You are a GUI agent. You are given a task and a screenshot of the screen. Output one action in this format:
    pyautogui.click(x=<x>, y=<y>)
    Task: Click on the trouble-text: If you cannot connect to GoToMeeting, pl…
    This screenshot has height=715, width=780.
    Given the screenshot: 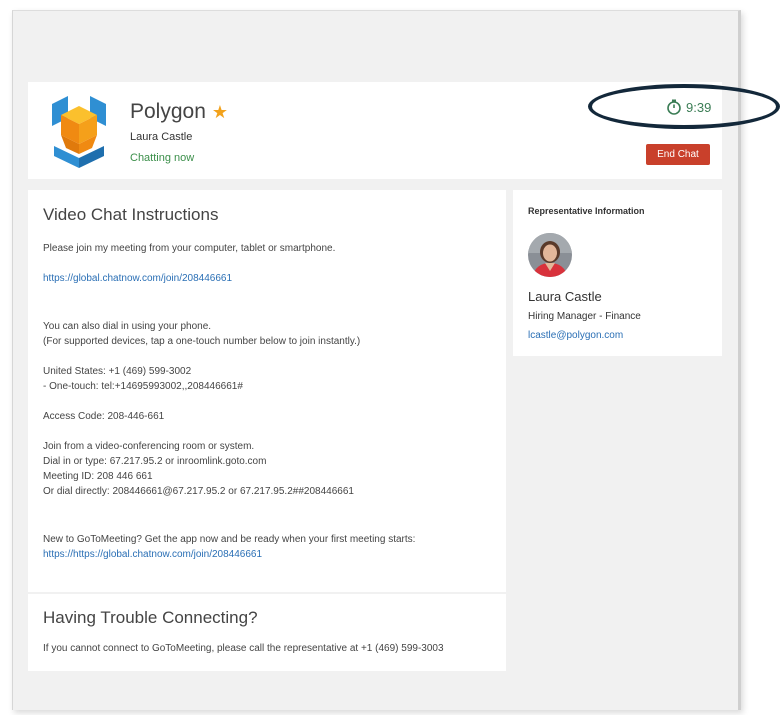 What is the action you would take?
    pyautogui.click(x=243, y=648)
    